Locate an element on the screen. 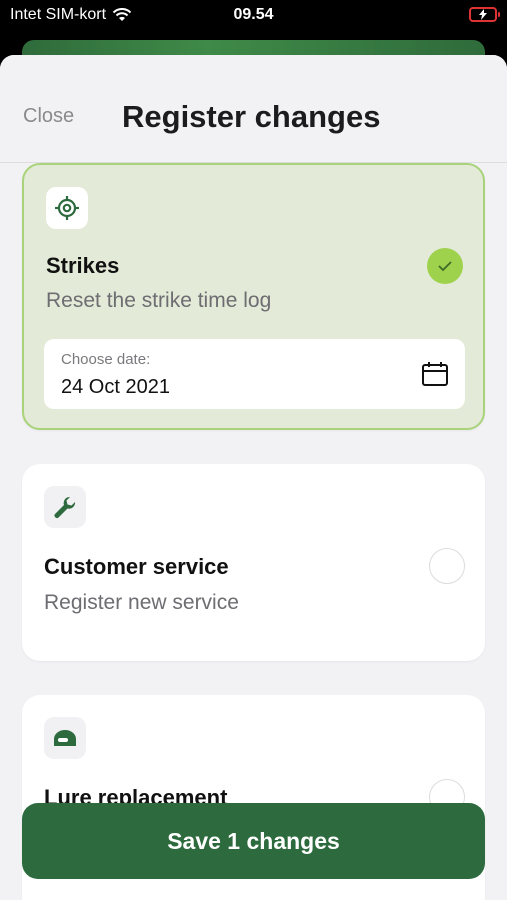  close-button: Close is located at coordinates (48, 116).